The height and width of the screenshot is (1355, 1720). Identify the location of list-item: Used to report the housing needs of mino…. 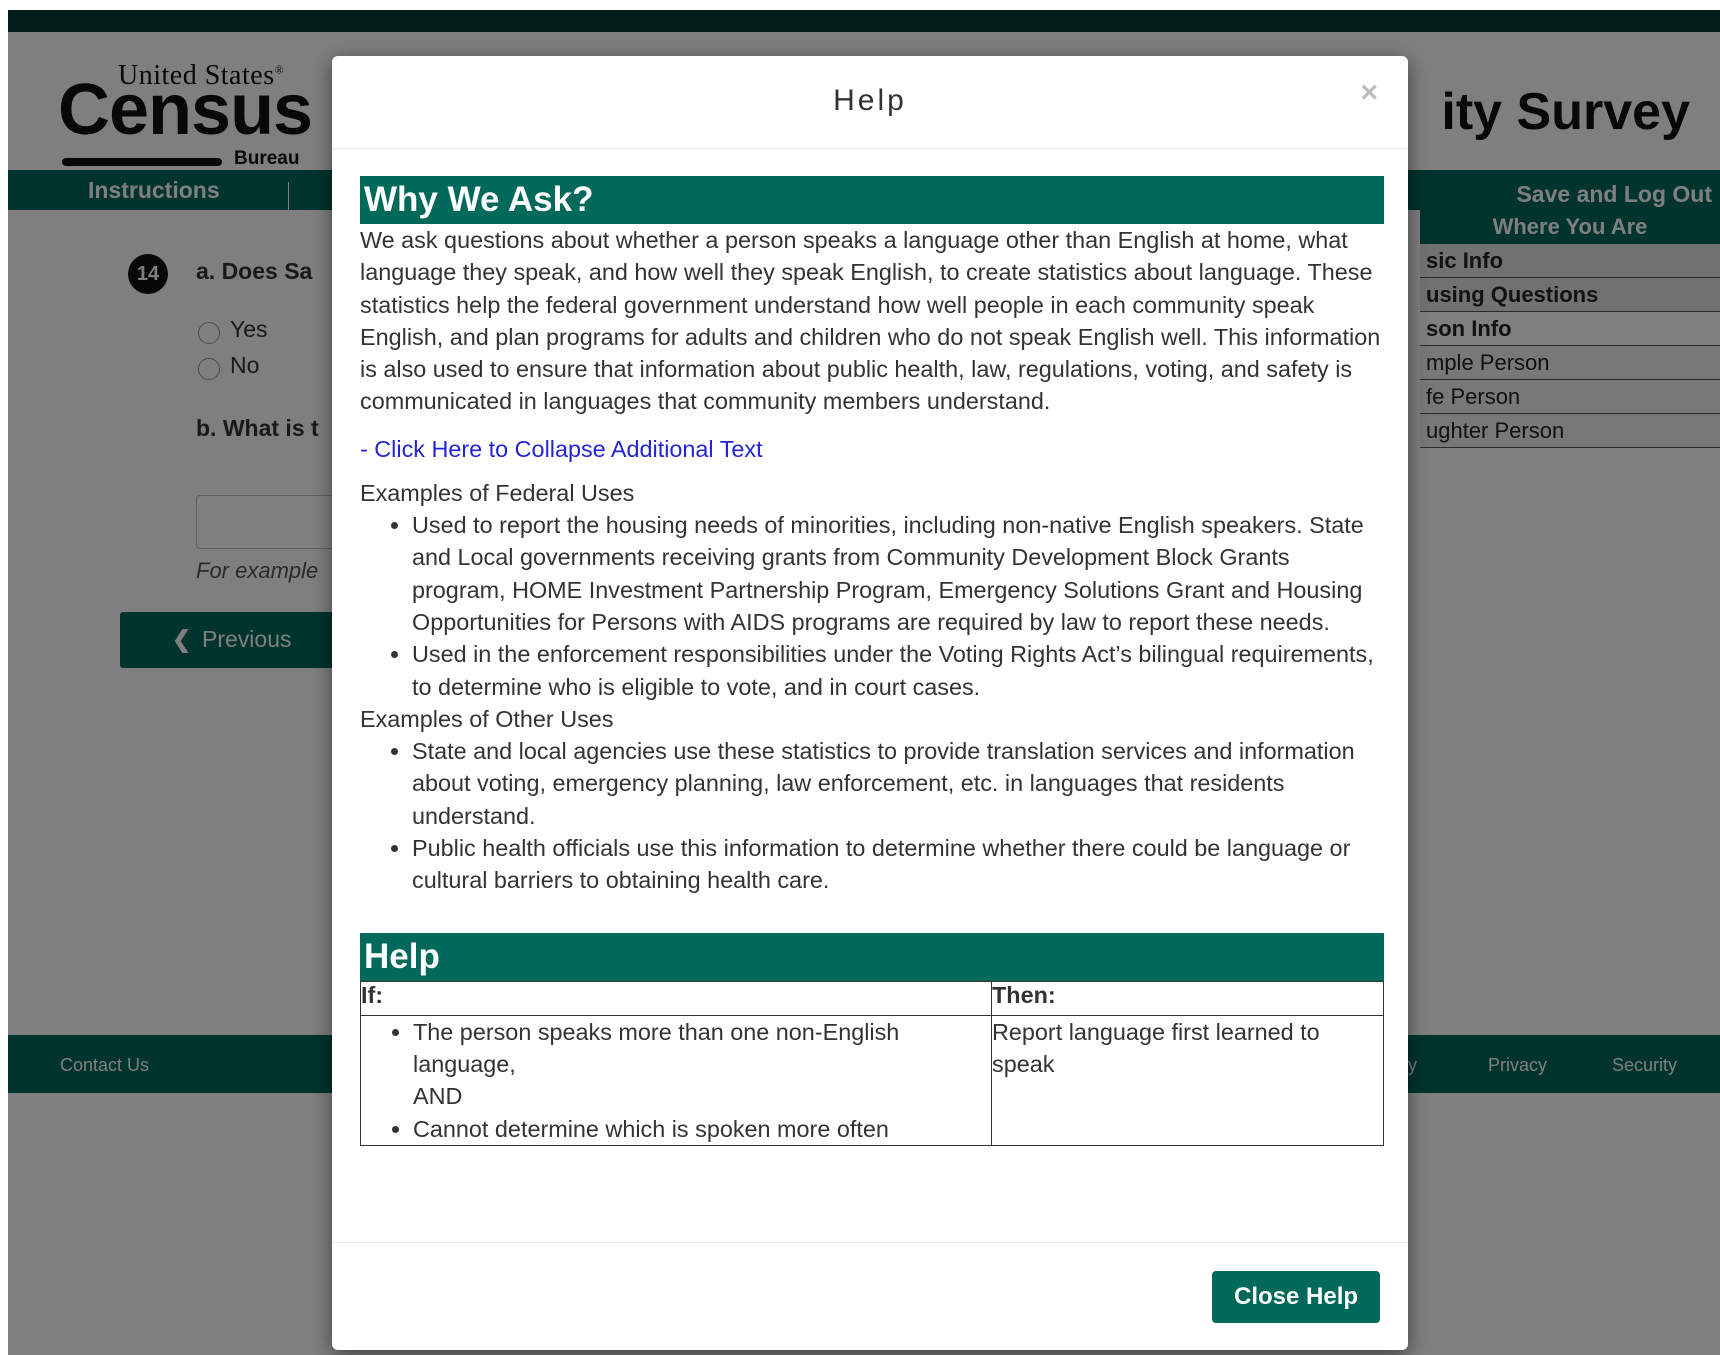
(898, 573).